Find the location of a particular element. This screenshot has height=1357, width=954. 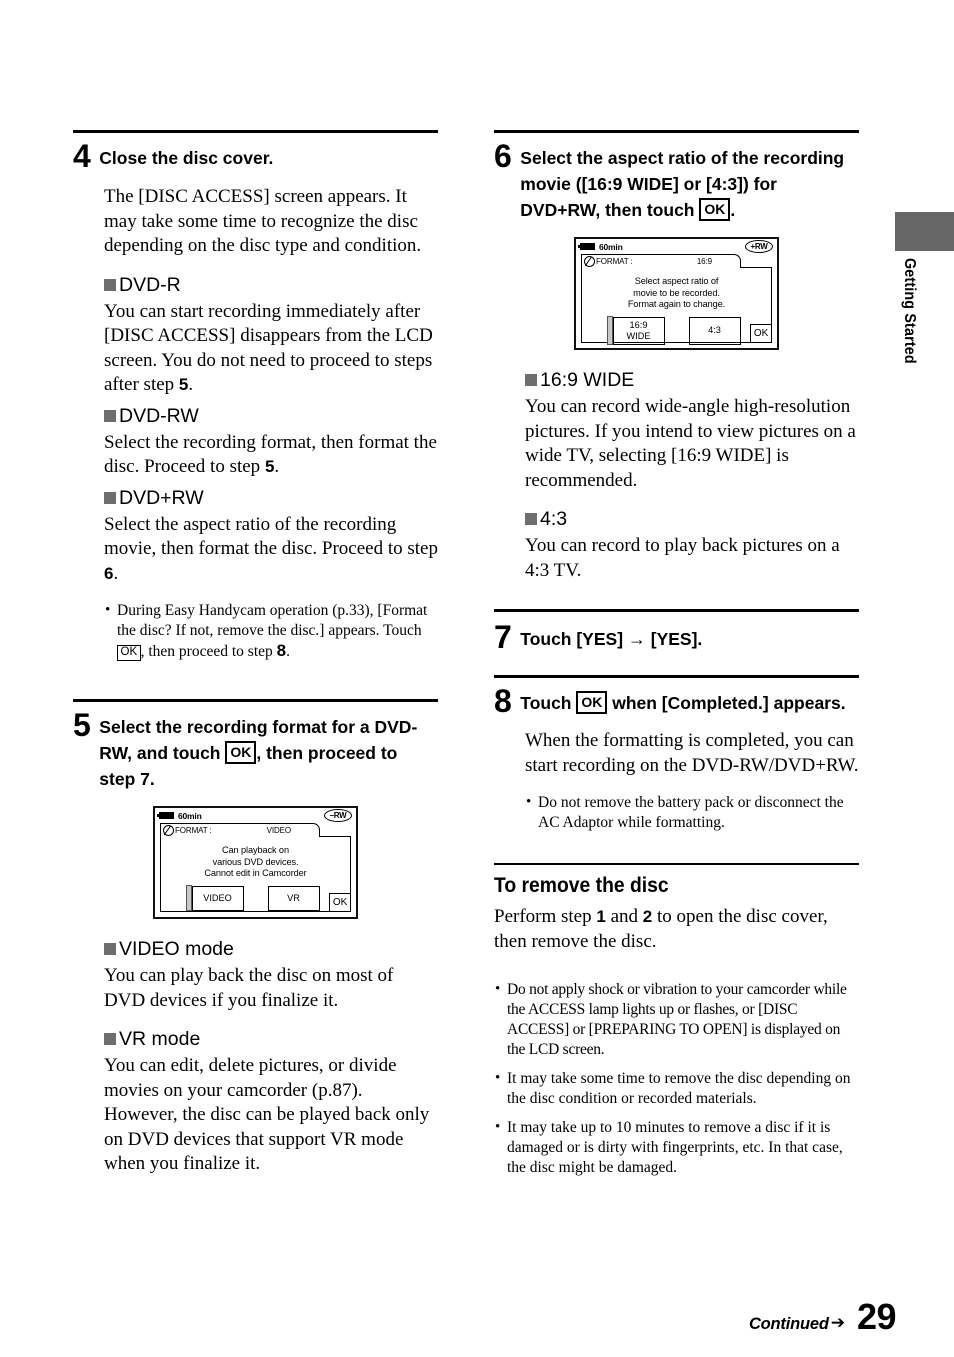

subhead-4-3: 4:3 is located at coordinates (692, 519).